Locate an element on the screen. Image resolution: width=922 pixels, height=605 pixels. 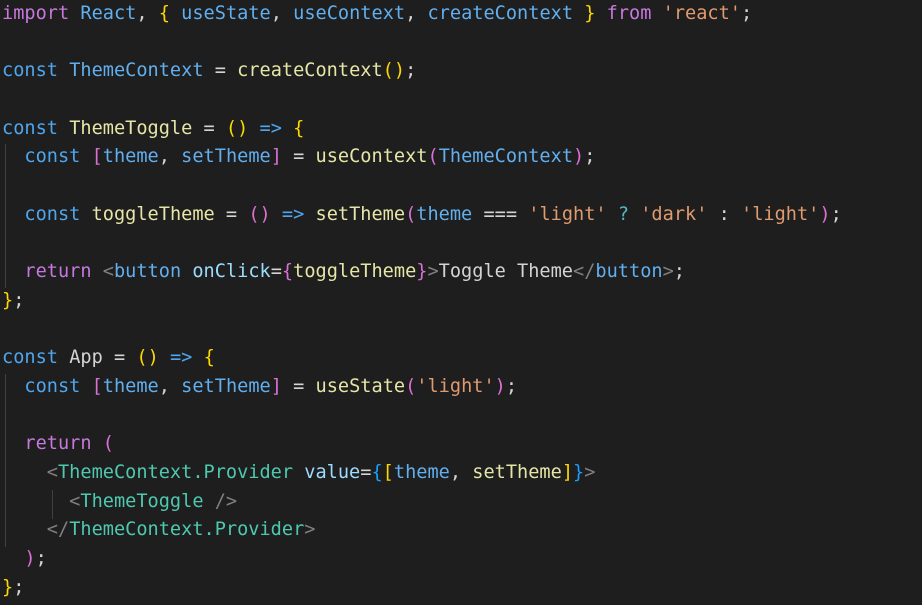
token: : is located at coordinates (724, 214).